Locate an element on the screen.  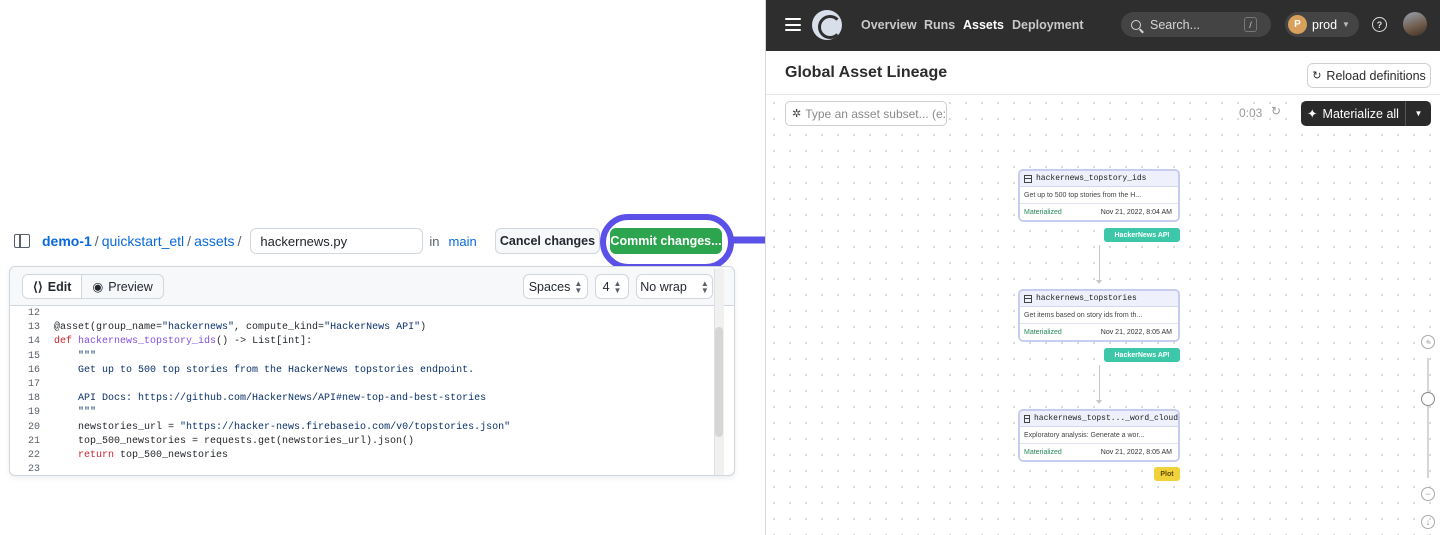
line-number: 21 is located at coordinates (33, 441).